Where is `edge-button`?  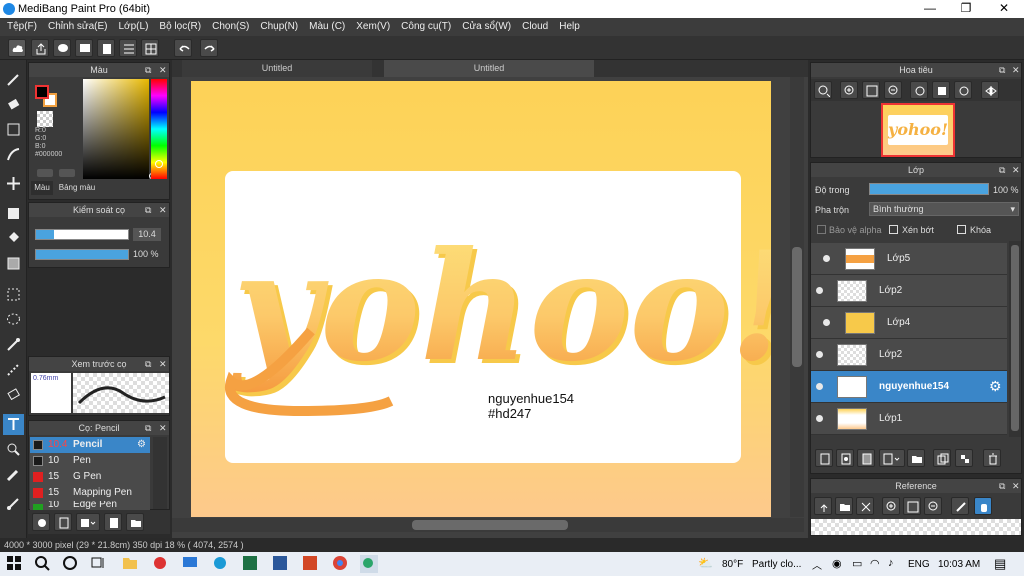
edge-button is located at coordinates (221, 564).